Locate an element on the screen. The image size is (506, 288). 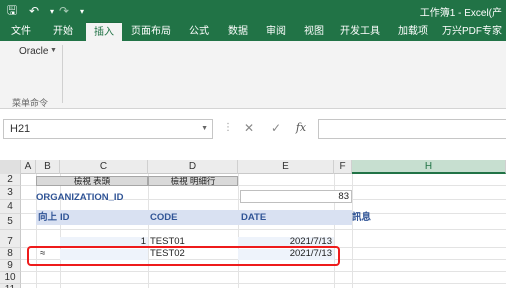
row-header-2: 2 is located at coordinates (10, 180).